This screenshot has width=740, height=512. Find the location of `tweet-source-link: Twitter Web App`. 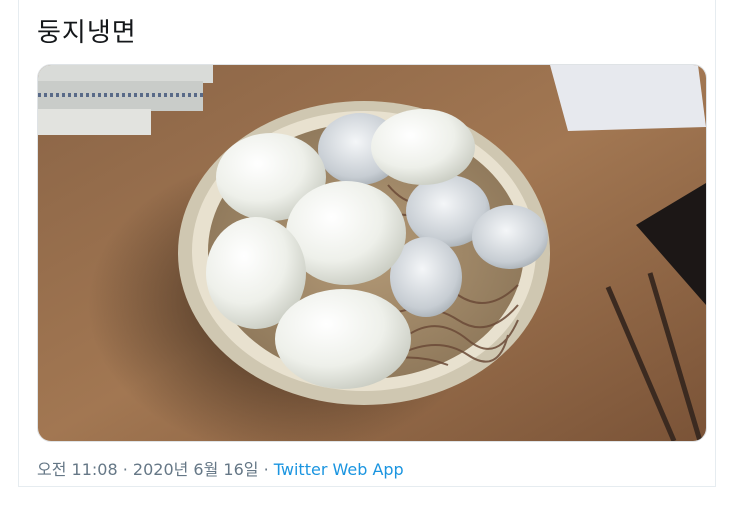

tweet-source-link: Twitter Web App is located at coordinates (339, 469).